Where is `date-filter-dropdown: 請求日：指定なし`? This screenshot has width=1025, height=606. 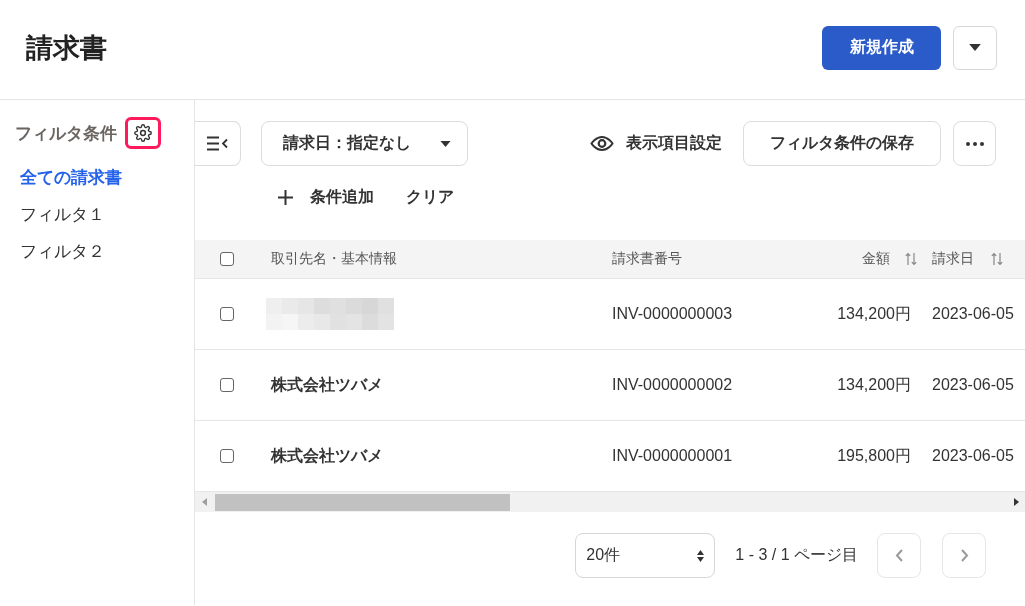
date-filter-dropdown: 請求日：指定なし is located at coordinates (364, 143).